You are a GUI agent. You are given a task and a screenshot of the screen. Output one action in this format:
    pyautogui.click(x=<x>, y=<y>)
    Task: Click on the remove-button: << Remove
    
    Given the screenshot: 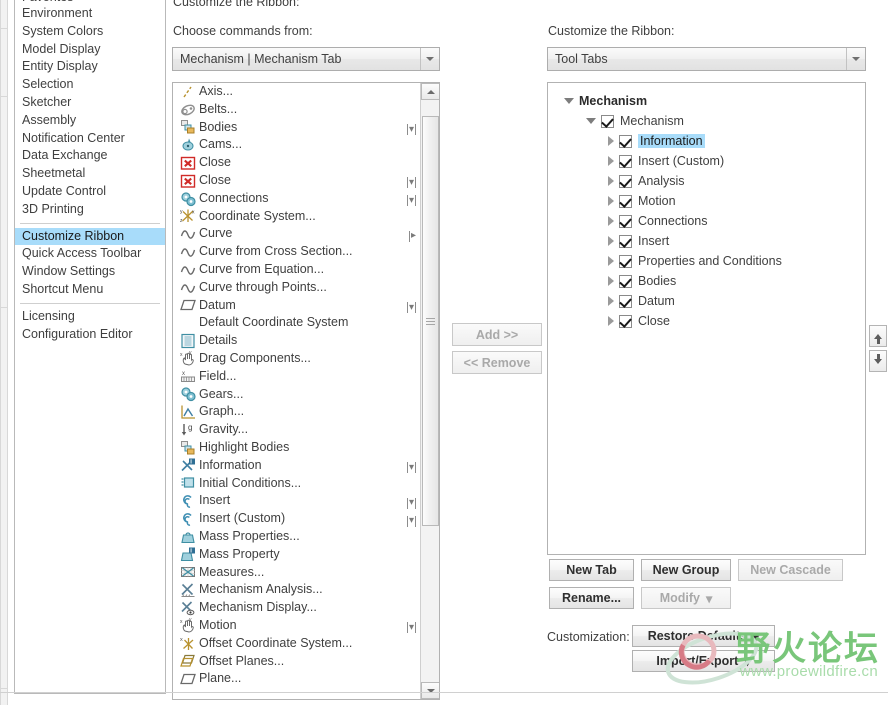 What is the action you would take?
    pyautogui.click(x=497, y=362)
    